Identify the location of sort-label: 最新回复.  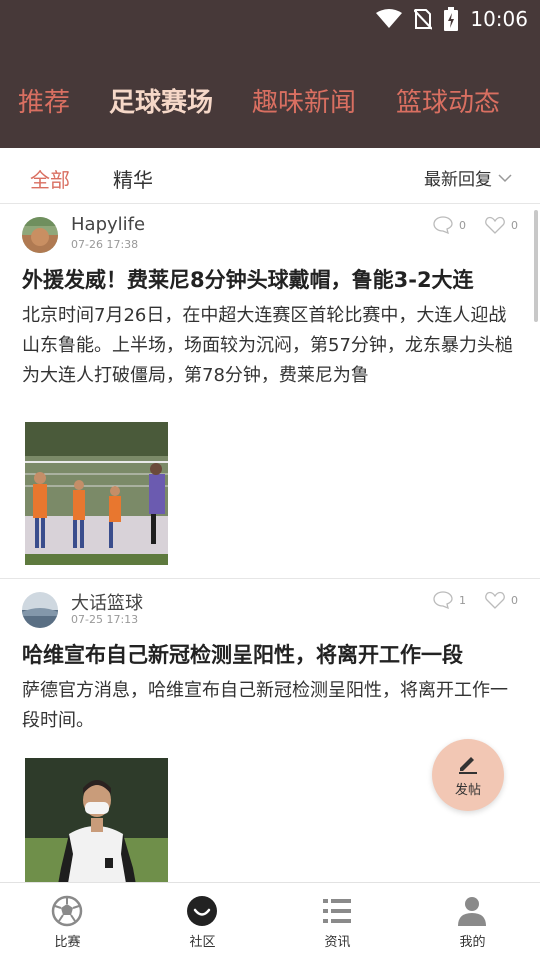
(458, 180).